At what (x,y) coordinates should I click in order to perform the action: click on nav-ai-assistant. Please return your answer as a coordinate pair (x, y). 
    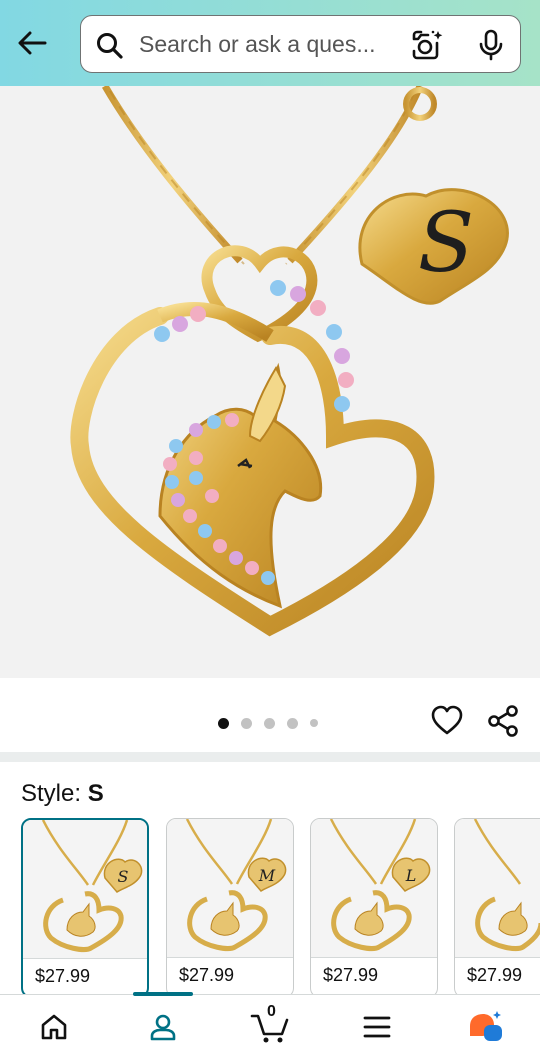
    Looking at the image, I should click on (486, 1027).